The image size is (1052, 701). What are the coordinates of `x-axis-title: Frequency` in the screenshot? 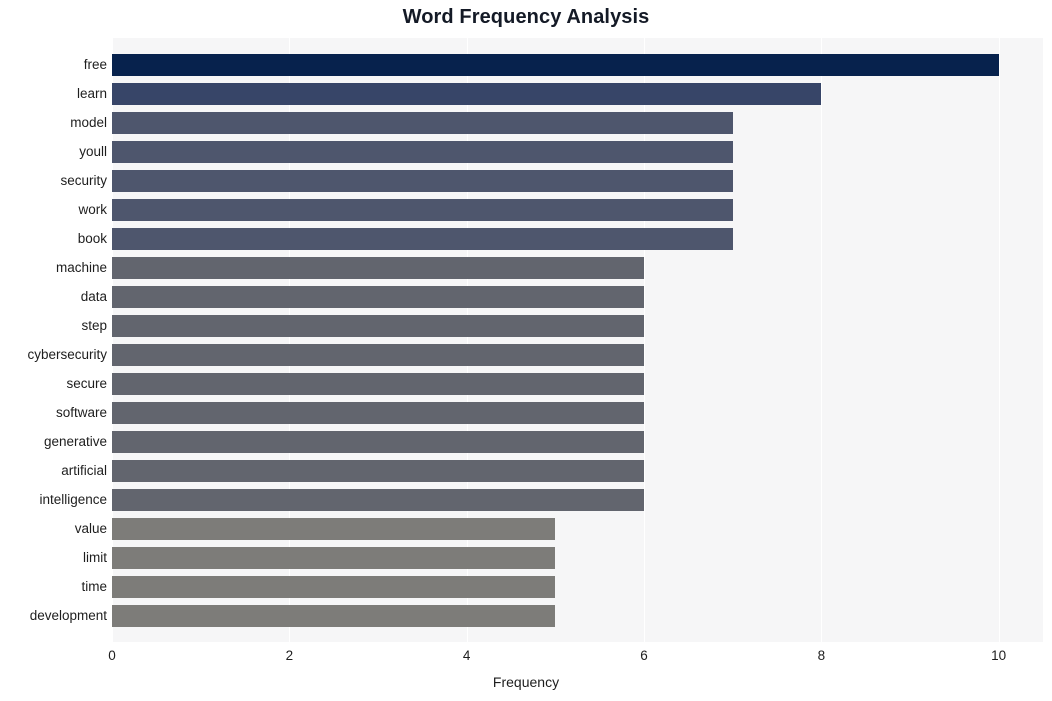 It's located at (526, 682).